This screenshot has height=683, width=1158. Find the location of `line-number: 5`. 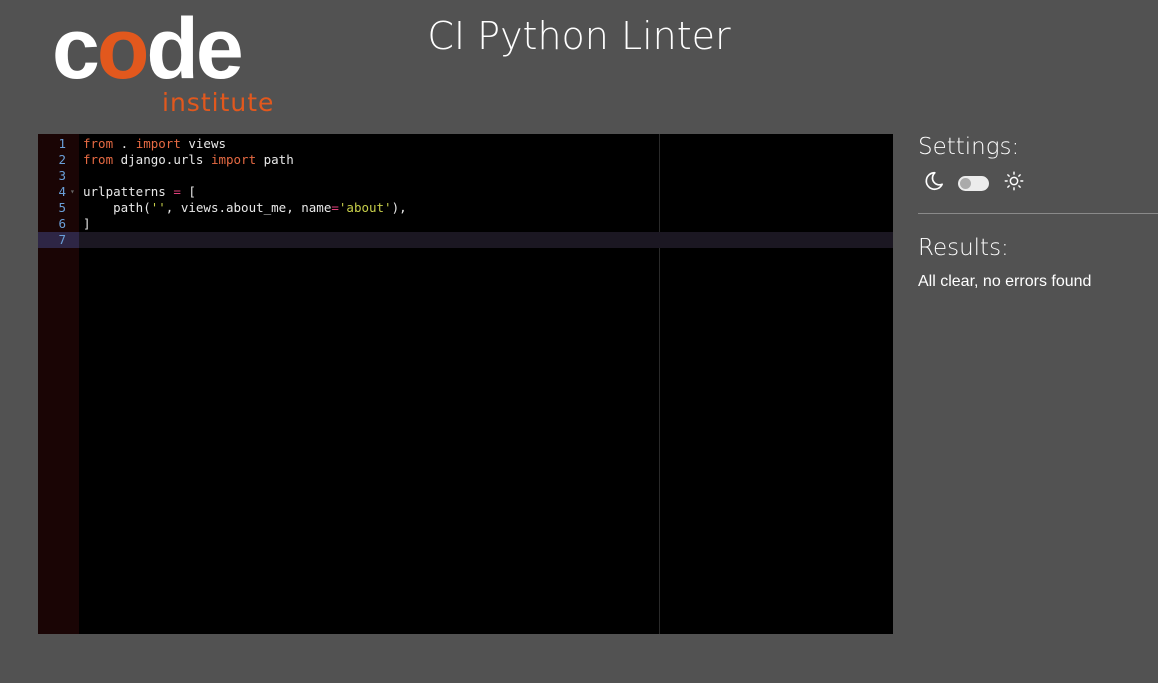

line-number: 5 is located at coordinates (62, 207).